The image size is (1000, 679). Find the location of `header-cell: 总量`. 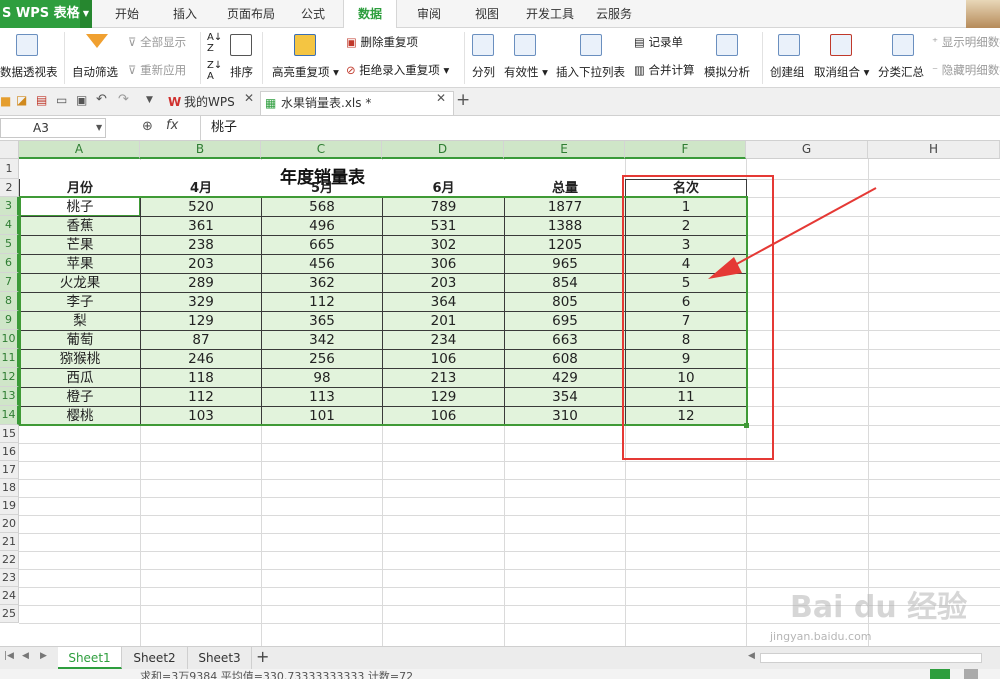

header-cell: 总量 is located at coordinates (565, 188).